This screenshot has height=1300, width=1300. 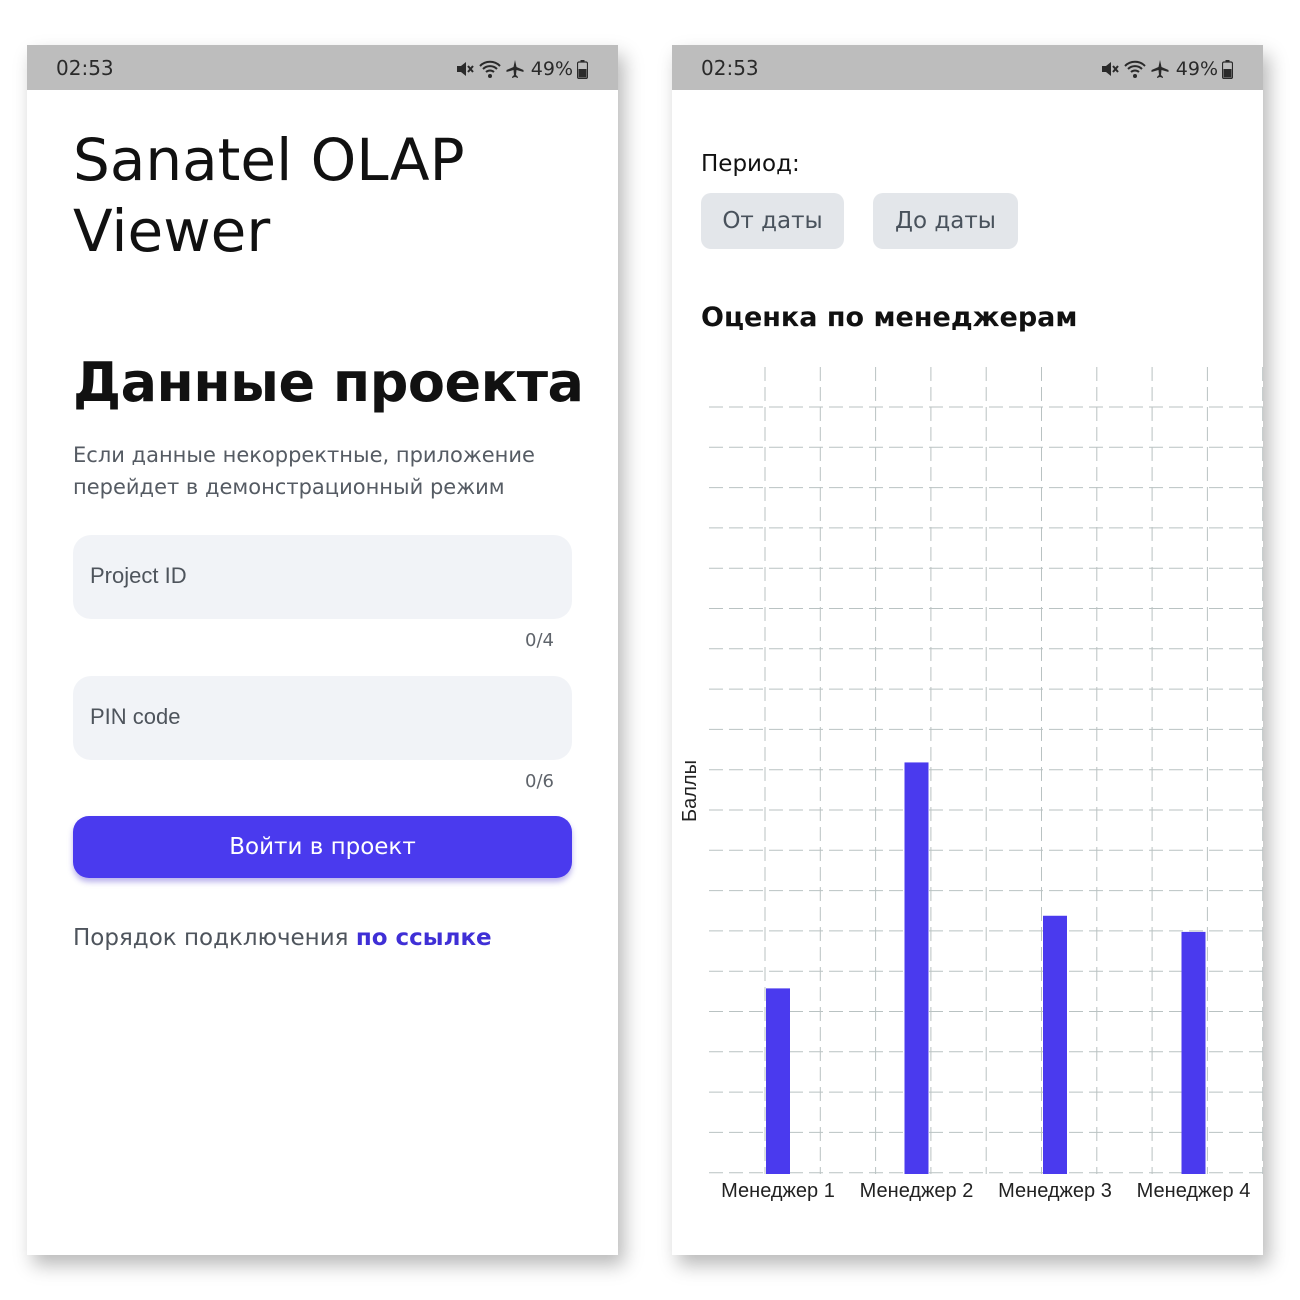 What do you see at coordinates (778, 1191) in the screenshot?
I see `x-tick-label: Менеджер 1` at bounding box center [778, 1191].